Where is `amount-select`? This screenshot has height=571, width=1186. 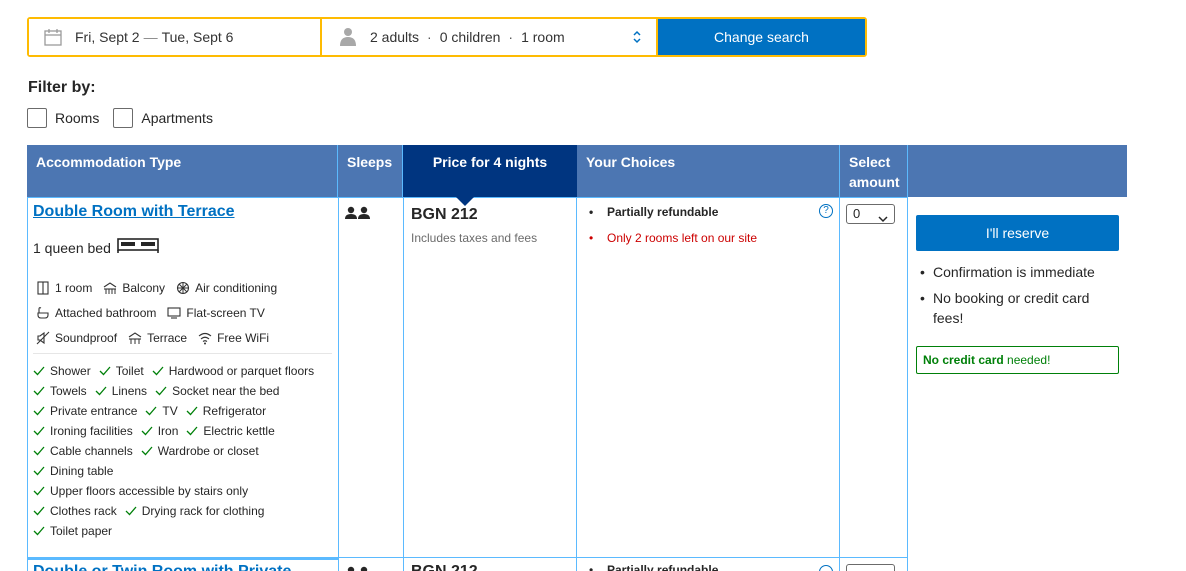
amount-select is located at coordinates (870, 567).